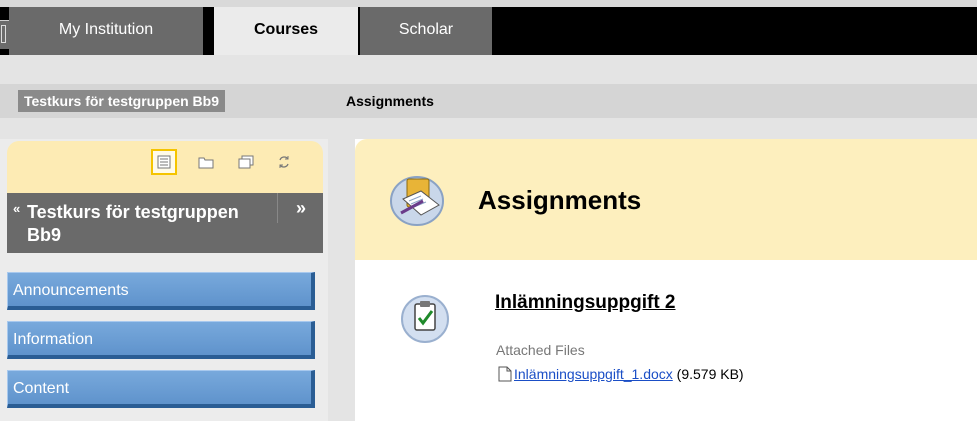 This screenshot has height=421, width=977. What do you see at coordinates (390, 101) in the screenshot?
I see `breadcrumb-current-page: Assignments` at bounding box center [390, 101].